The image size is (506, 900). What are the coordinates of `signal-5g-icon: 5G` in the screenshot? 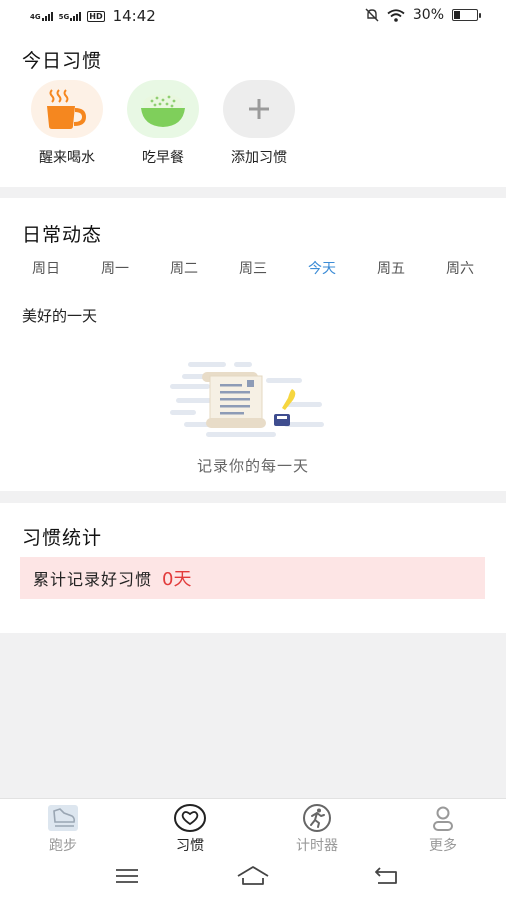 It's located at (70, 16).